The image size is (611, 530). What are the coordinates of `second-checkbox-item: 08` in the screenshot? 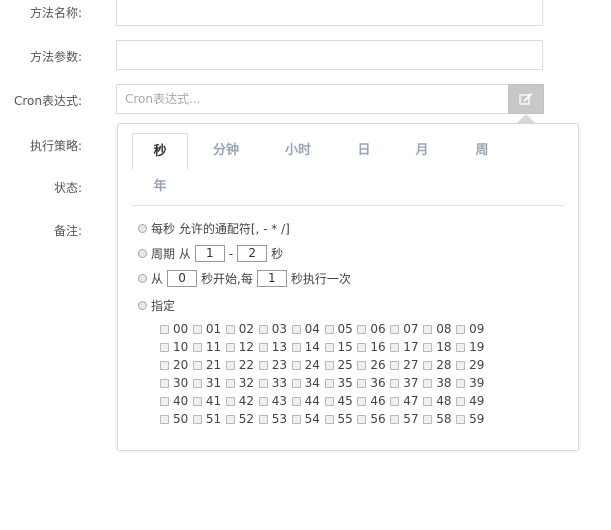 It's located at (439, 329).